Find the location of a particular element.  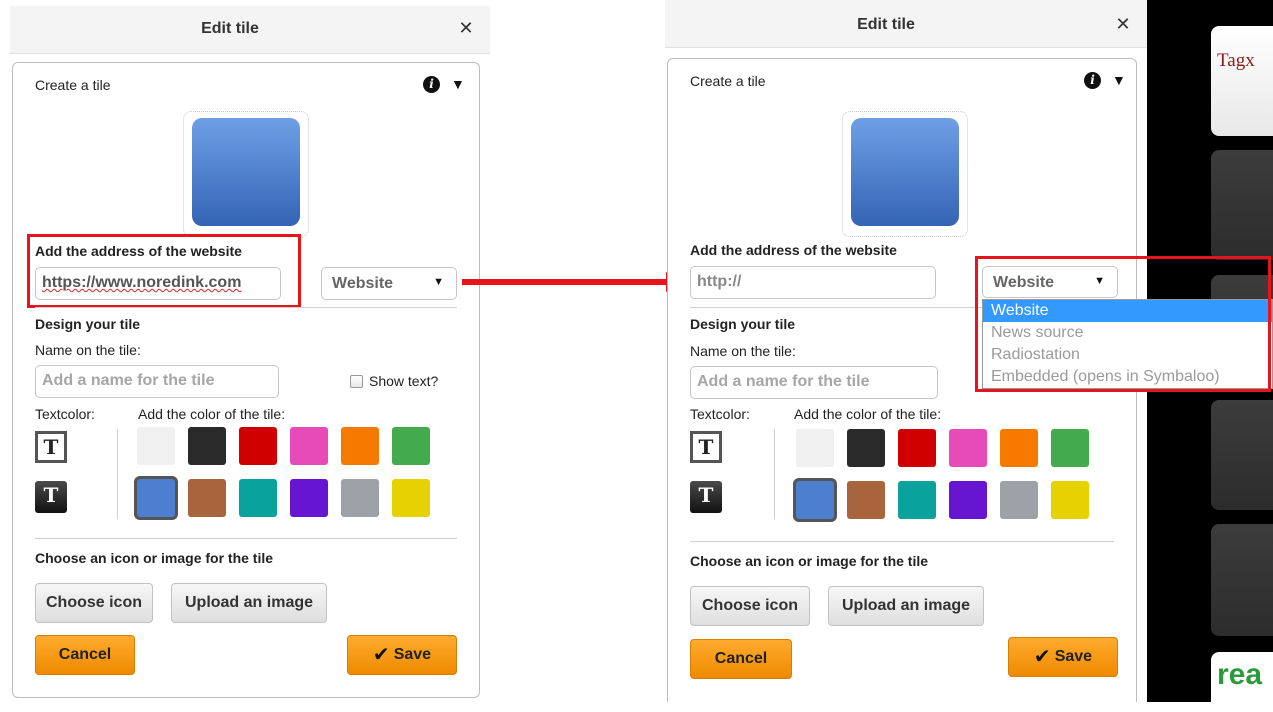

tile-type-select: Website ▼ is located at coordinates (389, 283).